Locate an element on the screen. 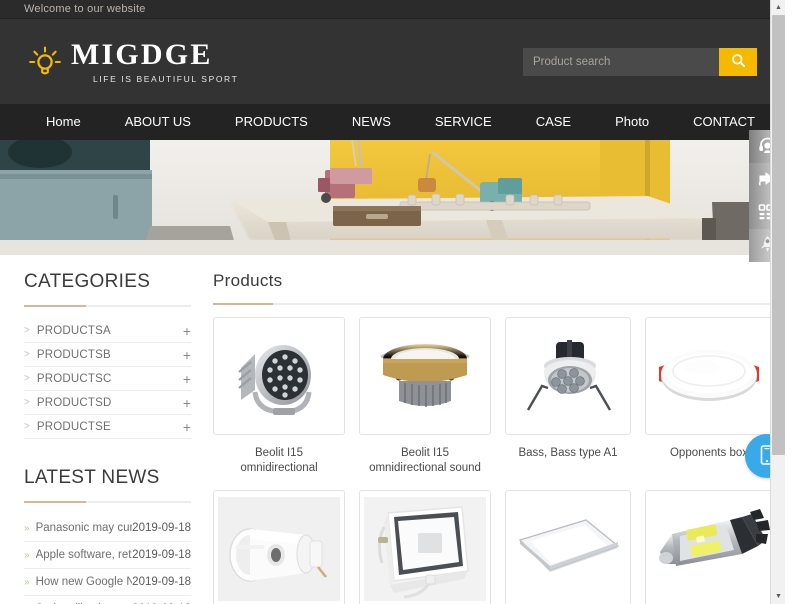 This screenshot has width=800, height=604. product-card: Beolit I15 omnidirectional is located at coordinates (279, 403).